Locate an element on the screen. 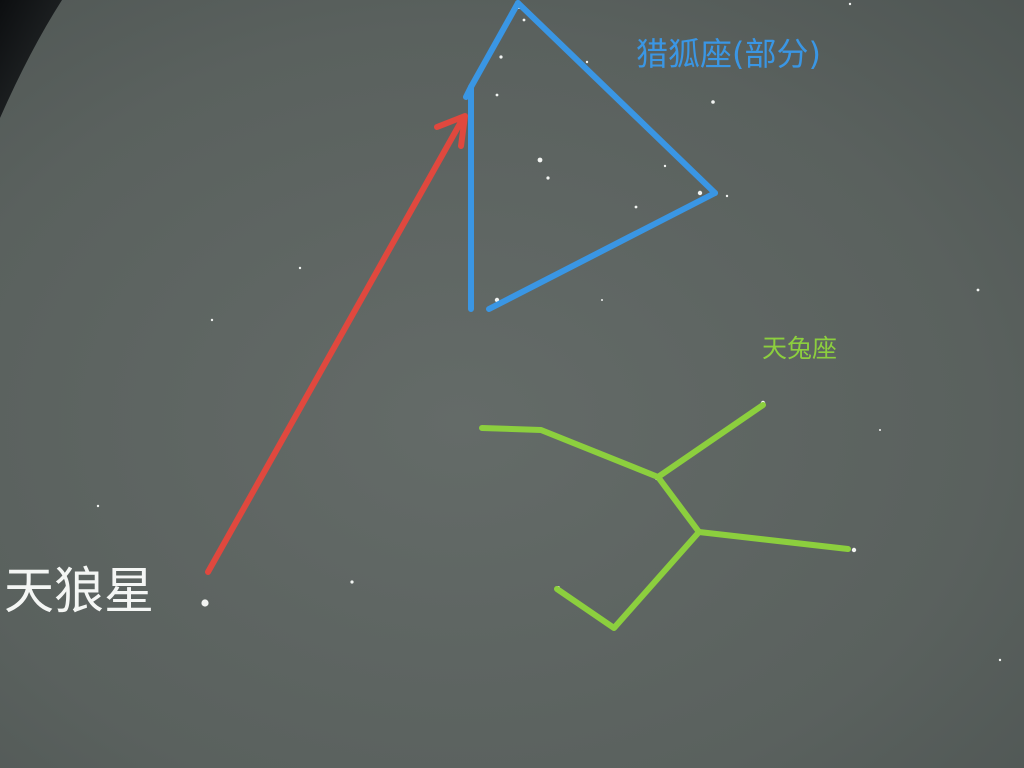 This screenshot has height=768, width=1024. sirius-label: 天狼星 is located at coordinates (79, 591).